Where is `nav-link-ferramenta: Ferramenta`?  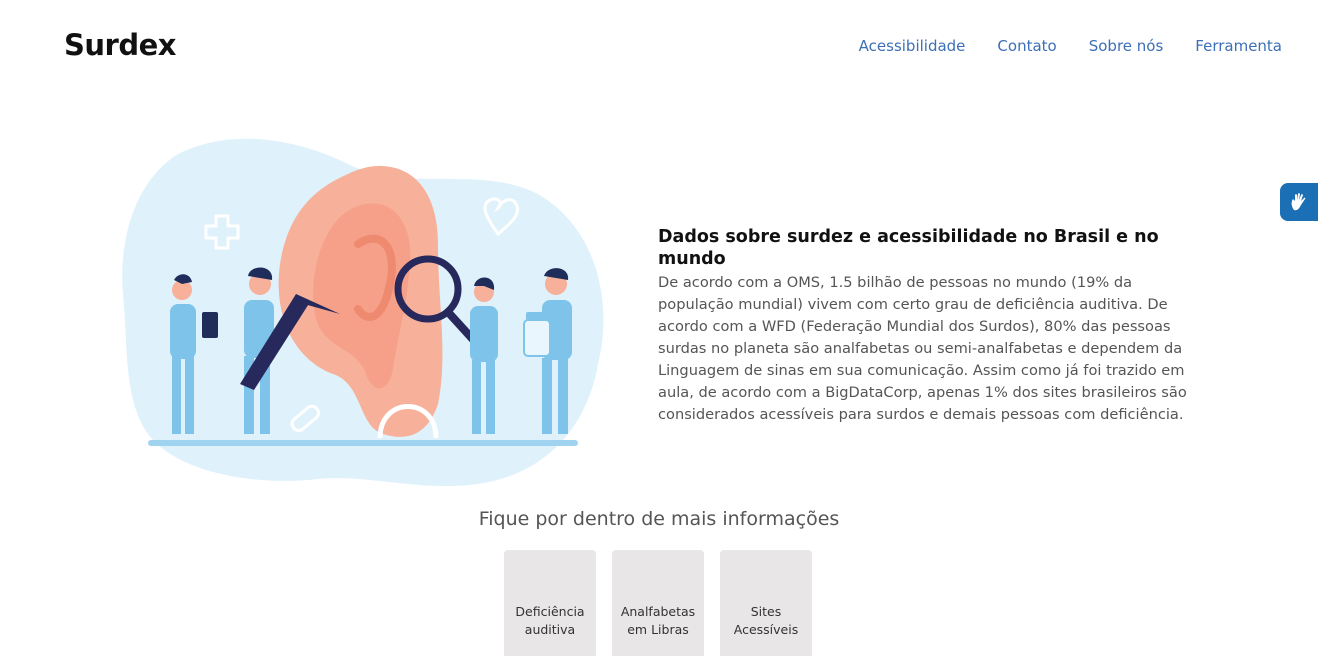
nav-link-ferramenta: Ferramenta is located at coordinates (1238, 46).